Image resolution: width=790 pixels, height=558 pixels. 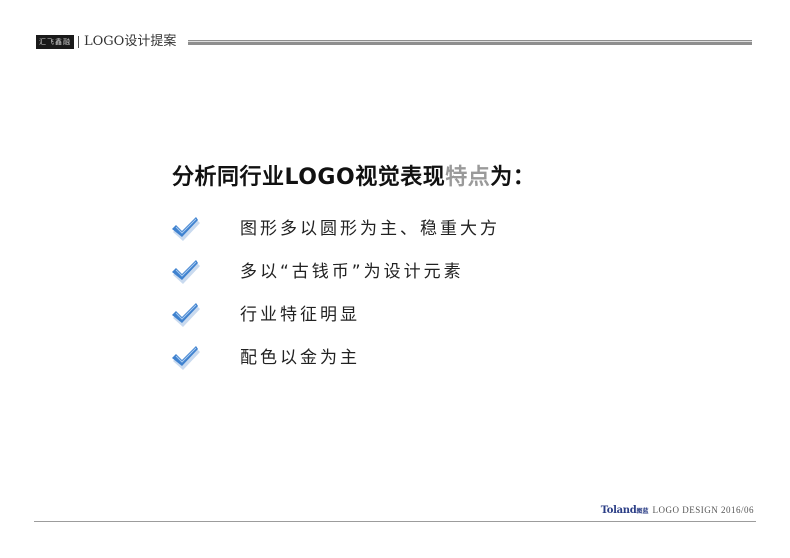 I want to click on page-footer: Toland图蓝 LOGO DESIGN 2016/06, so click(x=677, y=512).